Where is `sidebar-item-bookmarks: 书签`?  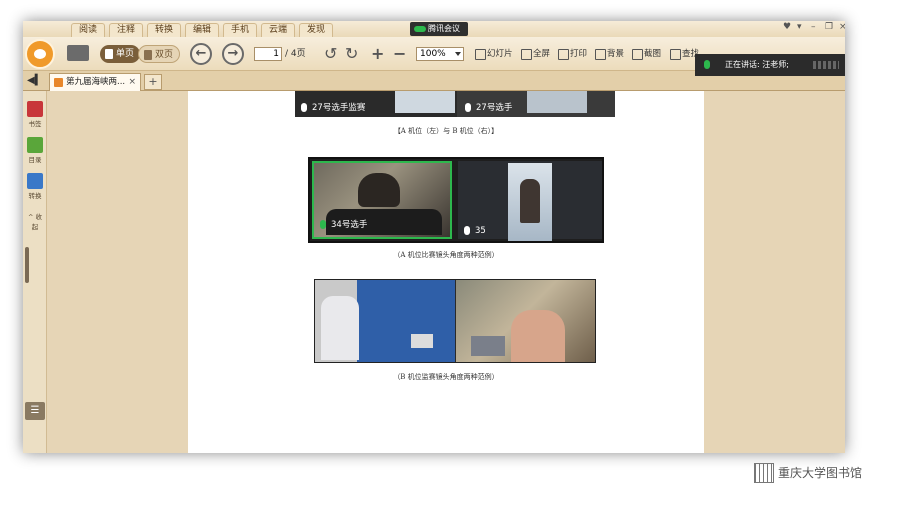 sidebar-item-bookmarks: 书签 is located at coordinates (35, 114).